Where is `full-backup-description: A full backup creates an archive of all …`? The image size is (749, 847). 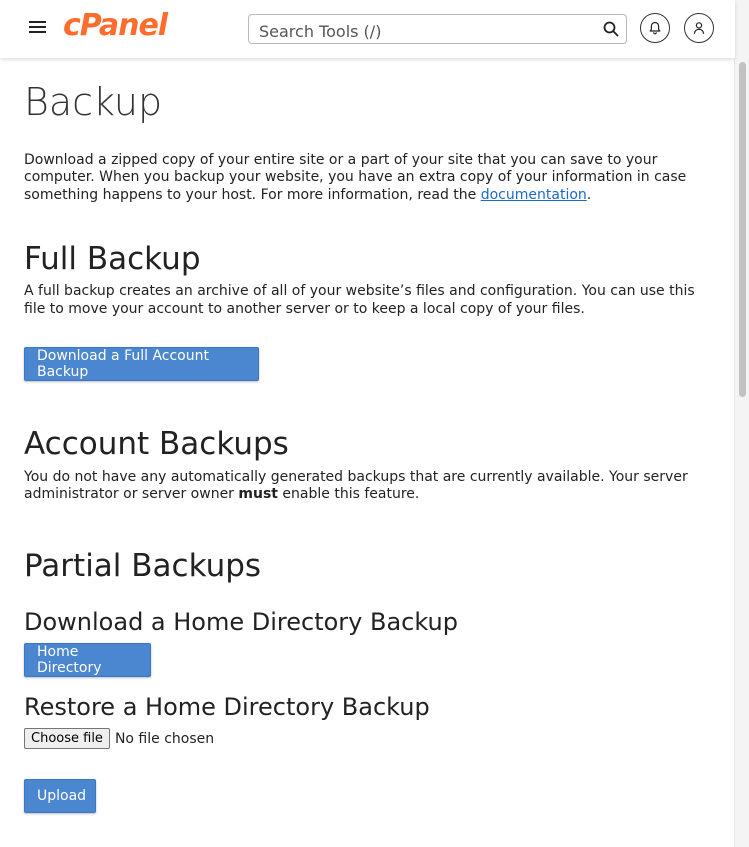 full-backup-description: A full backup creates an archive of all … is located at coordinates (359, 300).